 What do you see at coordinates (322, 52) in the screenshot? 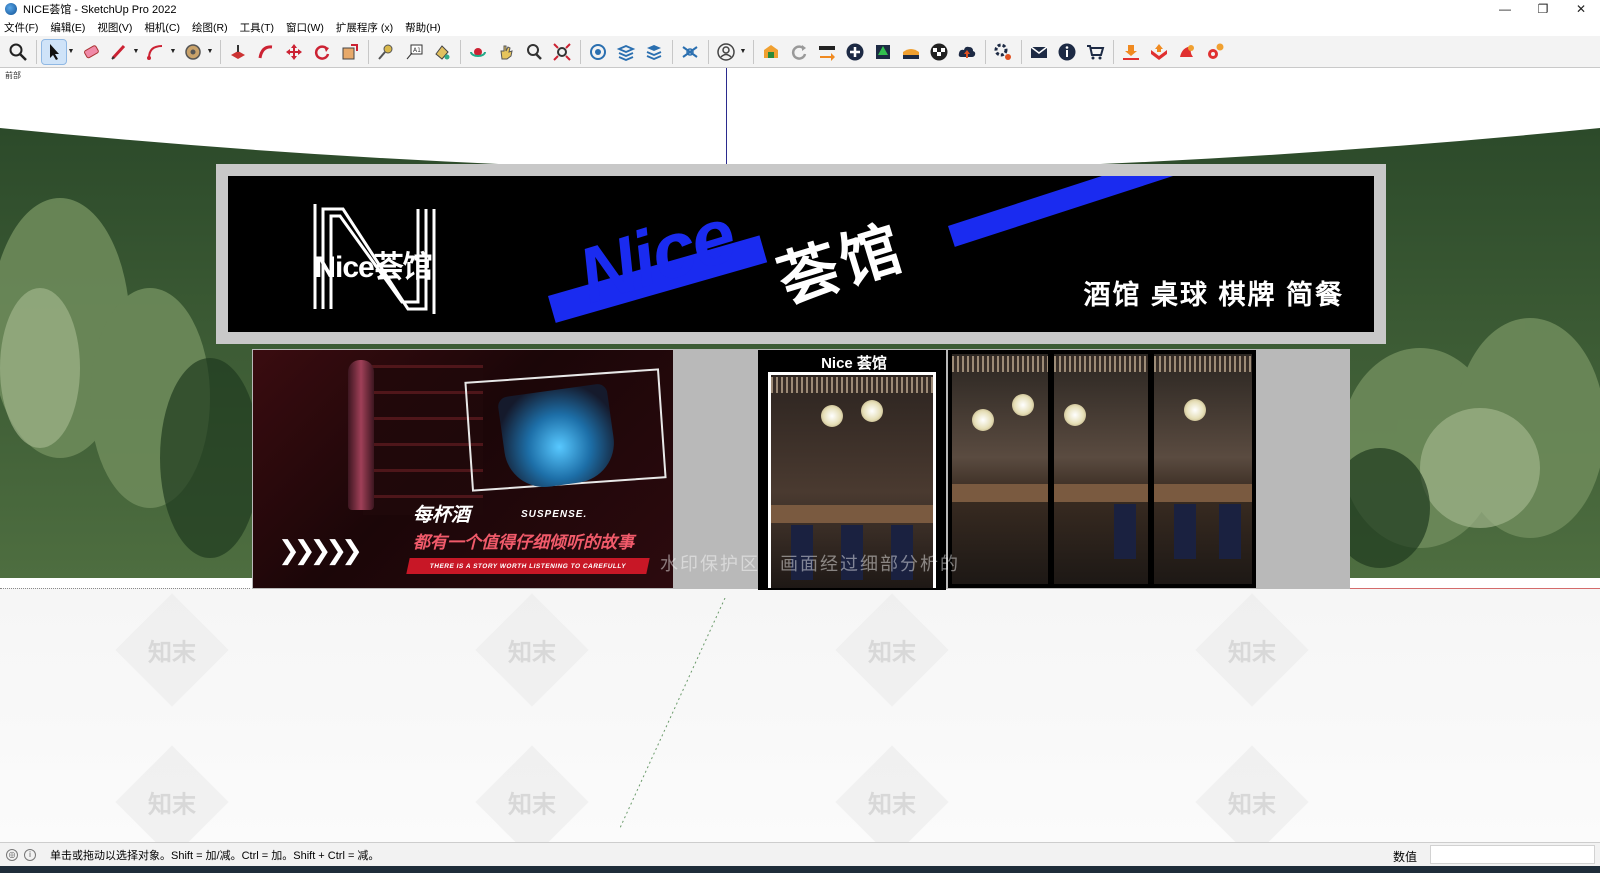
I see `rotate-icon` at bounding box center [322, 52].